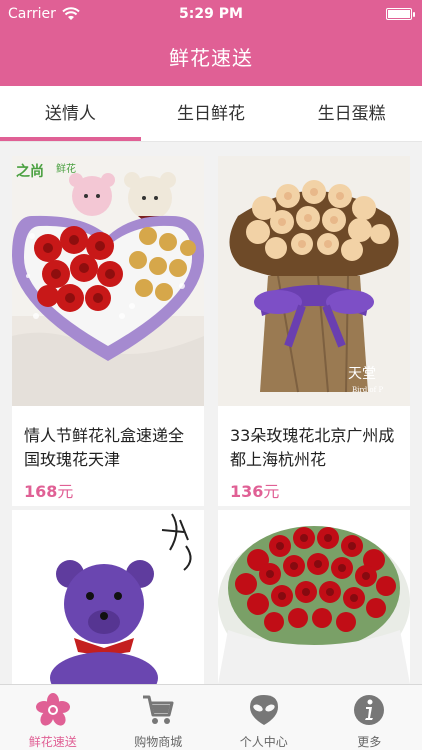 This screenshot has height=750, width=422. I want to click on product-price: 136元, so click(254, 490).